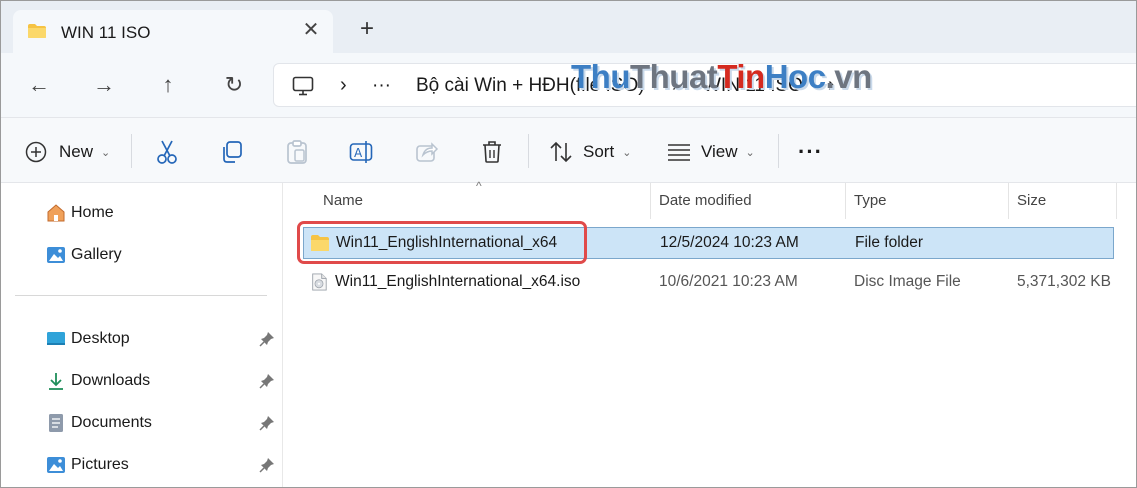 The image size is (1137, 488). I want to click on tab-title: WIN 11 ISO, so click(106, 32).